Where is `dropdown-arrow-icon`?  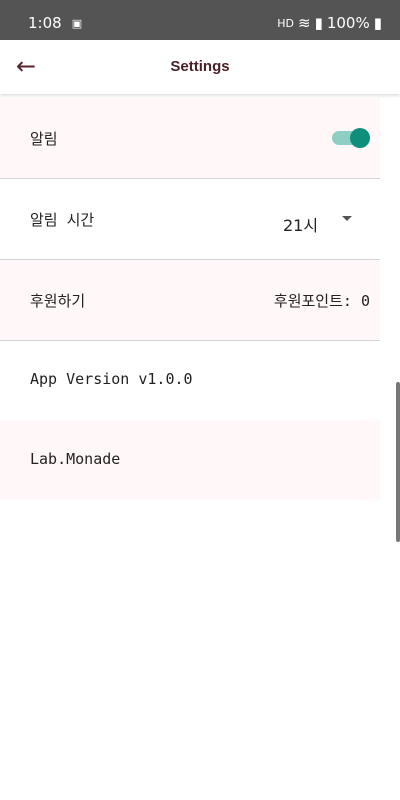 dropdown-arrow-icon is located at coordinates (347, 218).